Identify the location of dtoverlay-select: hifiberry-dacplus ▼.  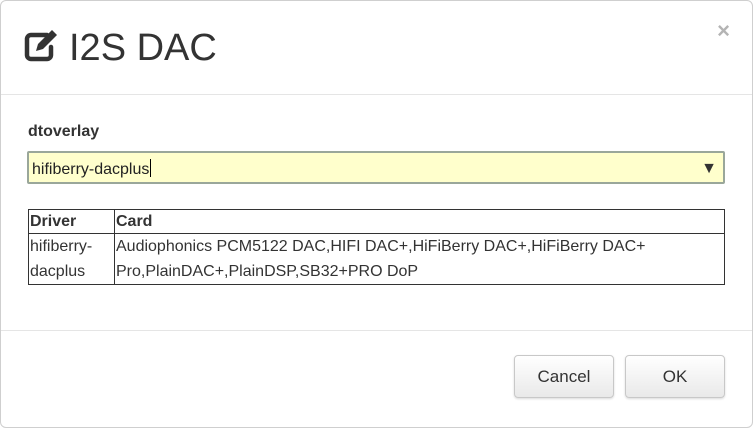
(376, 167).